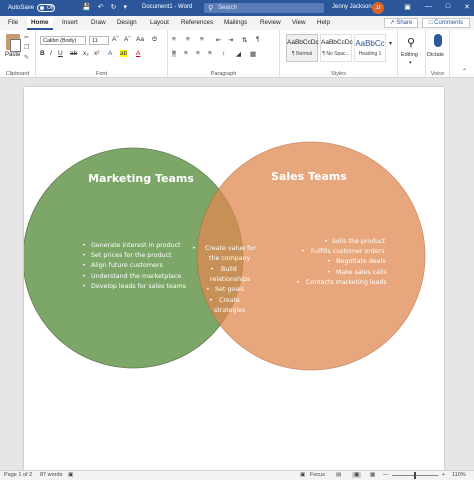  What do you see at coordinates (115, 39) in the screenshot?
I see `grow-font-icon: Aˆ` at bounding box center [115, 39].